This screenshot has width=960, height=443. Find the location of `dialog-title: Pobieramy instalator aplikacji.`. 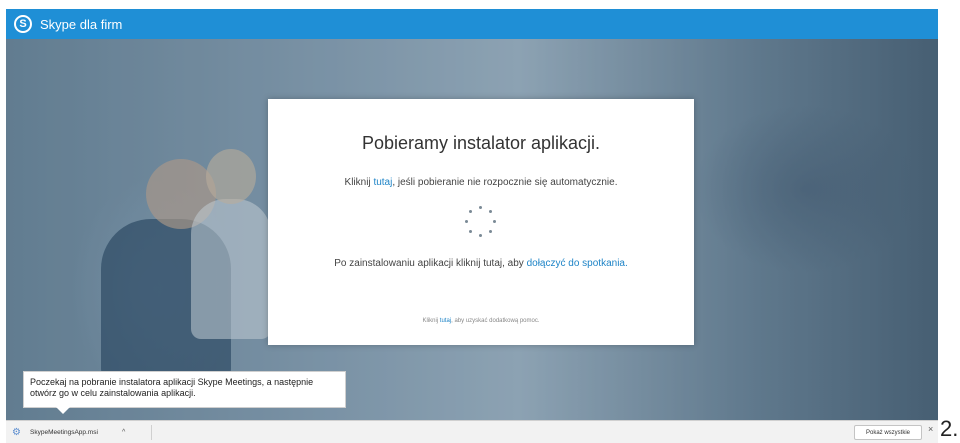

dialog-title: Pobieramy instalator aplikacji. is located at coordinates (481, 143).